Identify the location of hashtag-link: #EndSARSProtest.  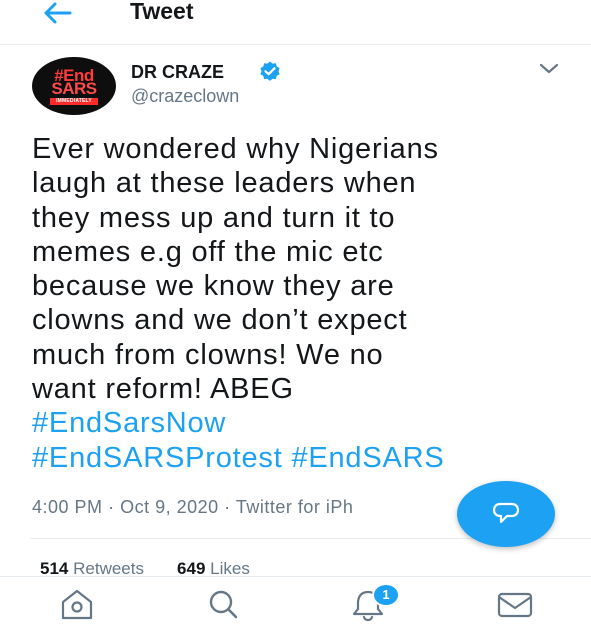
(157, 458).